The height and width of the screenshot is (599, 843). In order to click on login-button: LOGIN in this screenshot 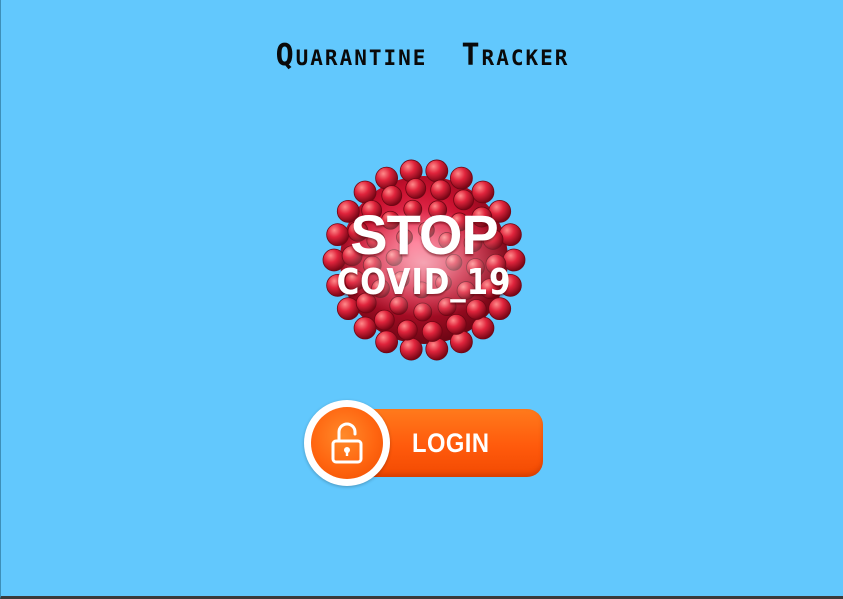, I will do `click(424, 443)`.